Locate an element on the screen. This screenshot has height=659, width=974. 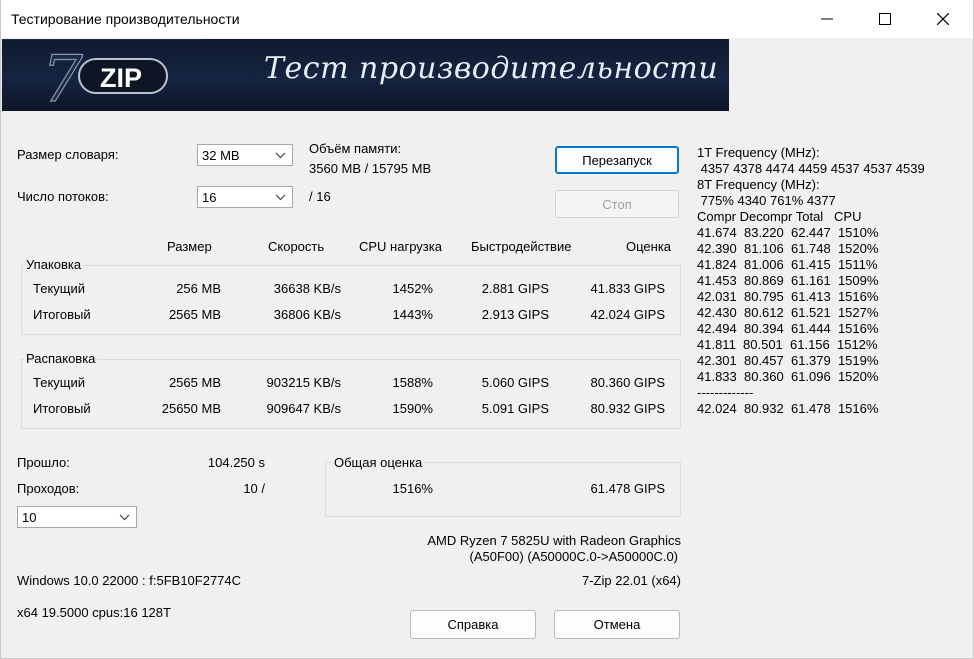
7zip-logo: 7 ZIP is located at coordinates (102, 75).